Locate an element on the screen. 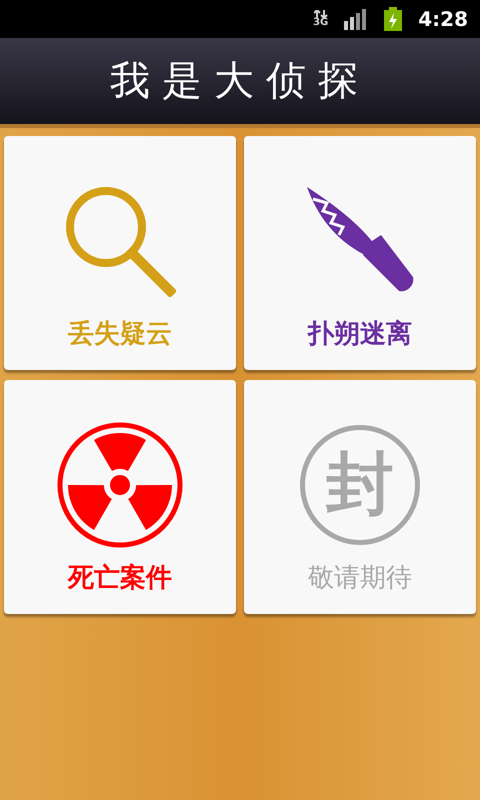 The image size is (480, 800). case-card: 扑朔迷离 is located at coordinates (360, 253).